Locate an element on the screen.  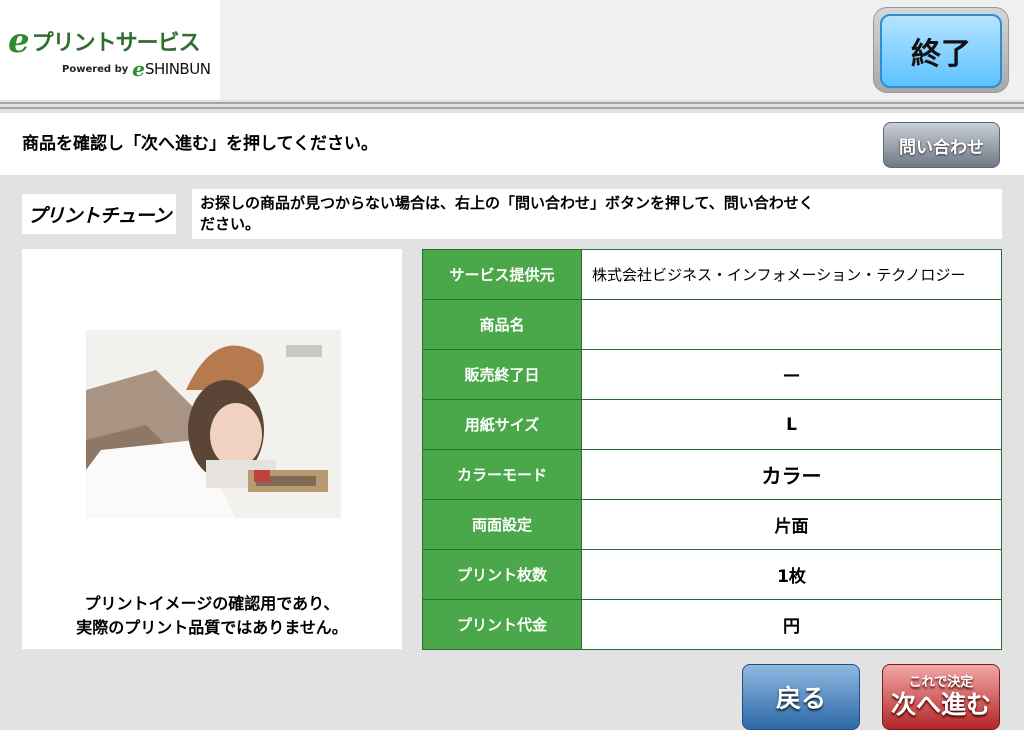
caption-line: 実際のプリント品質ではありません。 is located at coordinates (212, 627).